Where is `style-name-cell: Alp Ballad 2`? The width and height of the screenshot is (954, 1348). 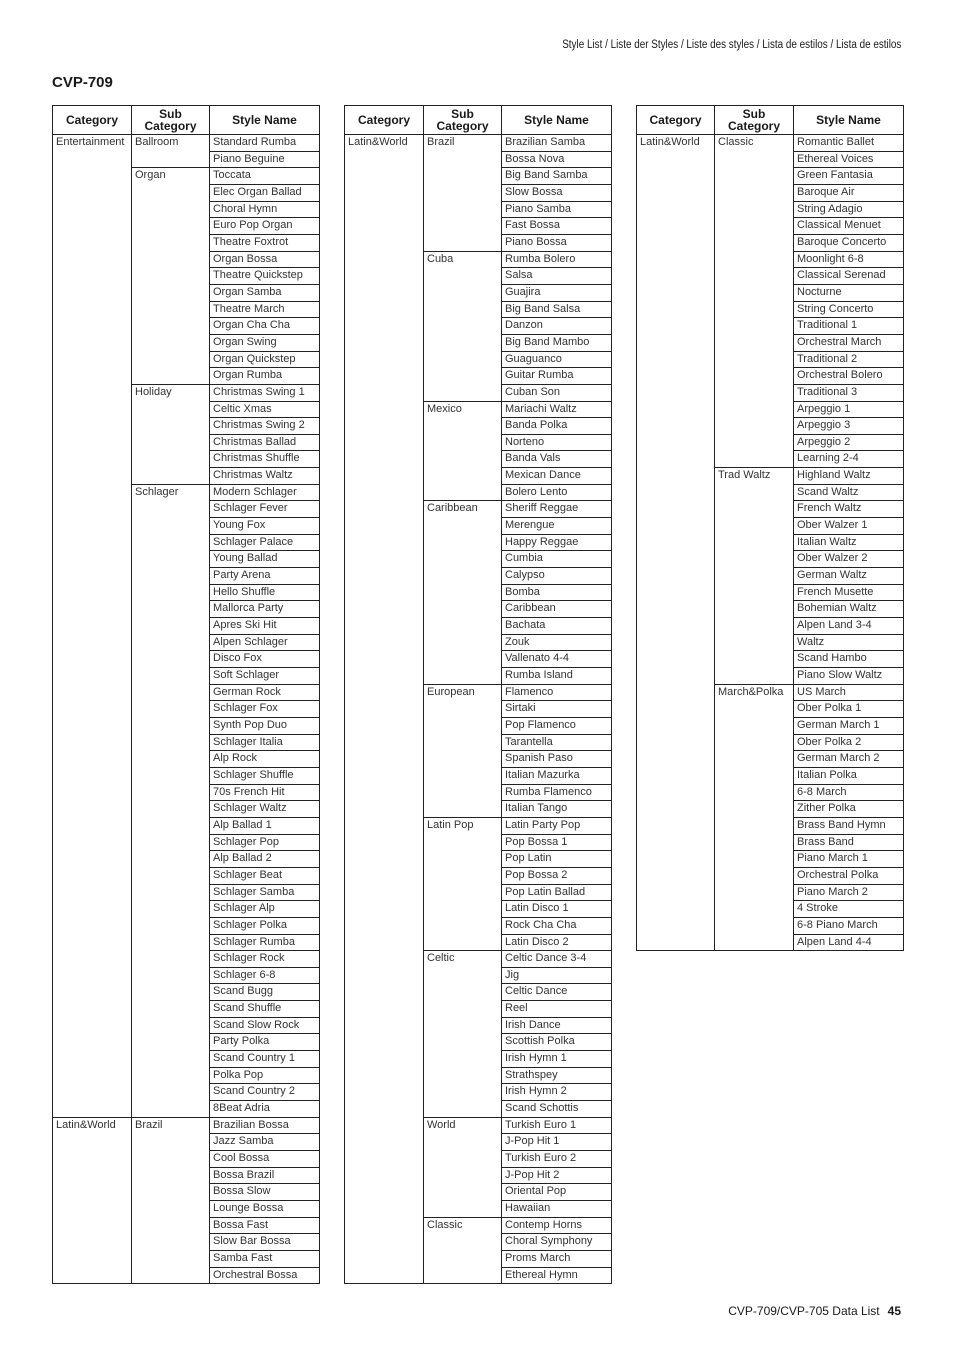 style-name-cell: Alp Ballad 2 is located at coordinates (264, 859).